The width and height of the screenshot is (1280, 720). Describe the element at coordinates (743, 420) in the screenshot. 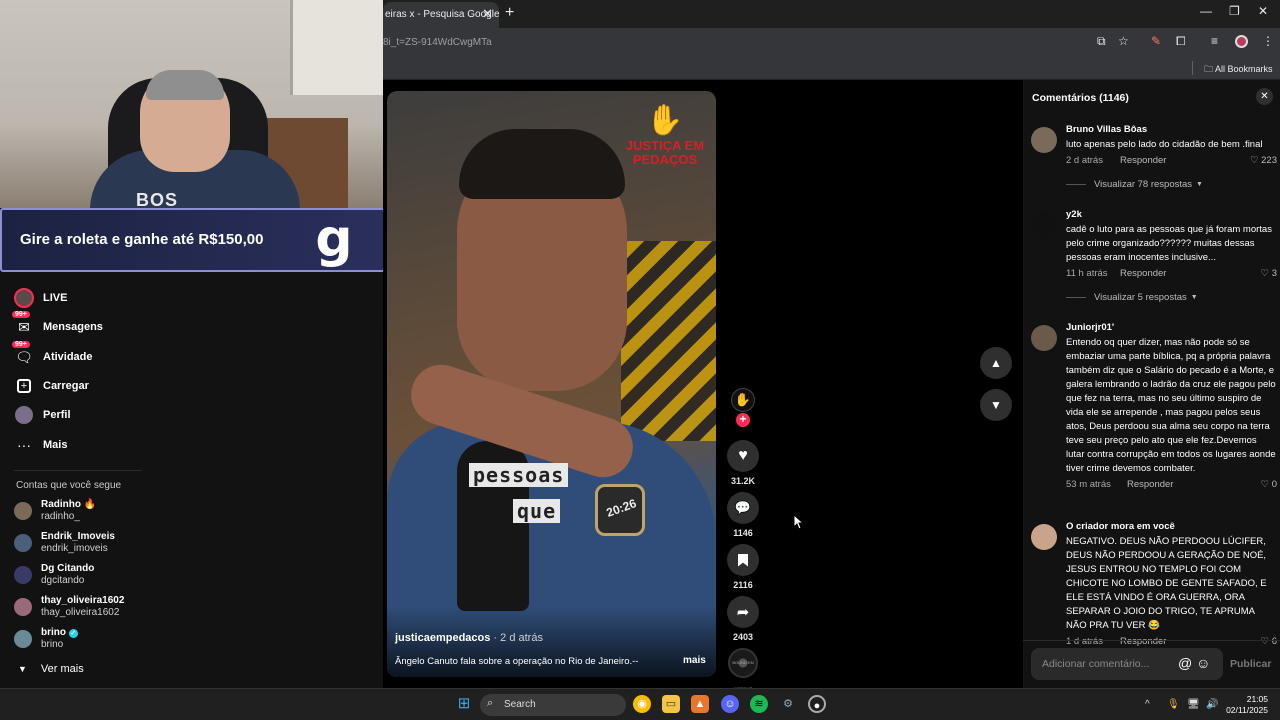

I see `follow-plus-icon: +` at that location.